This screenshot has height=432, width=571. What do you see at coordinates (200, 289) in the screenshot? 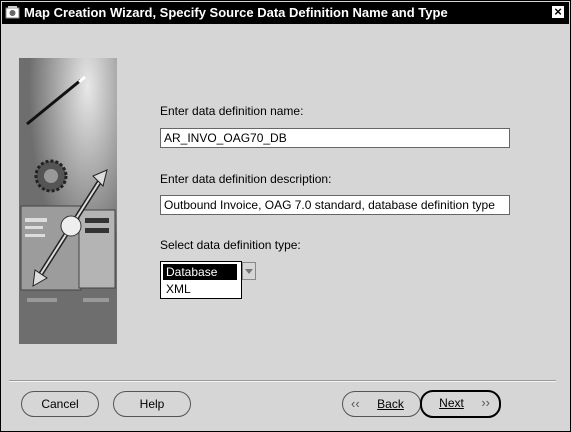
I see `type-option-xml: XML` at bounding box center [200, 289].